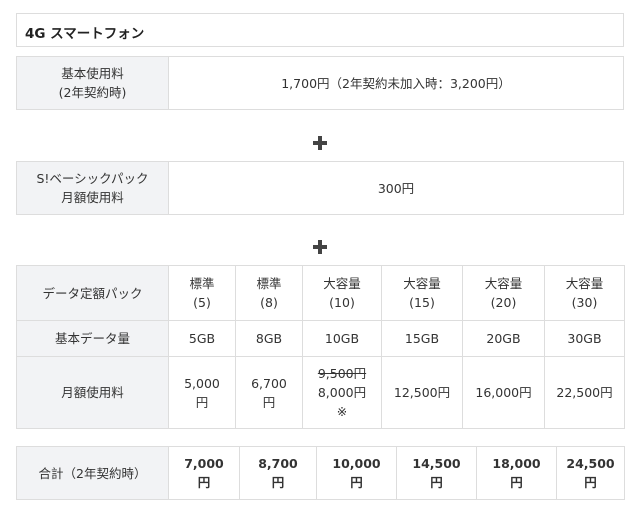  Describe the element at coordinates (92, 392) in the screenshot. I see `monthly-fee-label: 月額使用料` at that location.